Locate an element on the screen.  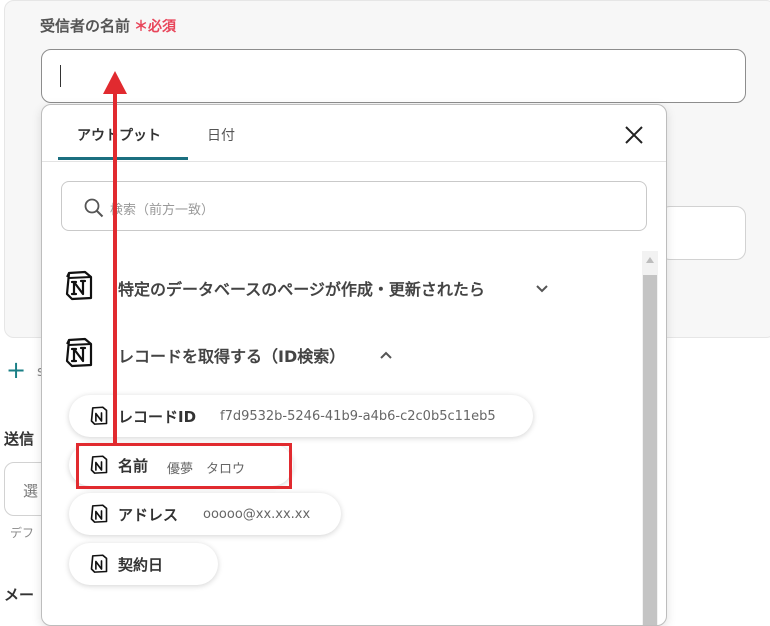
chip-label: レコードID is located at coordinates (157, 417).